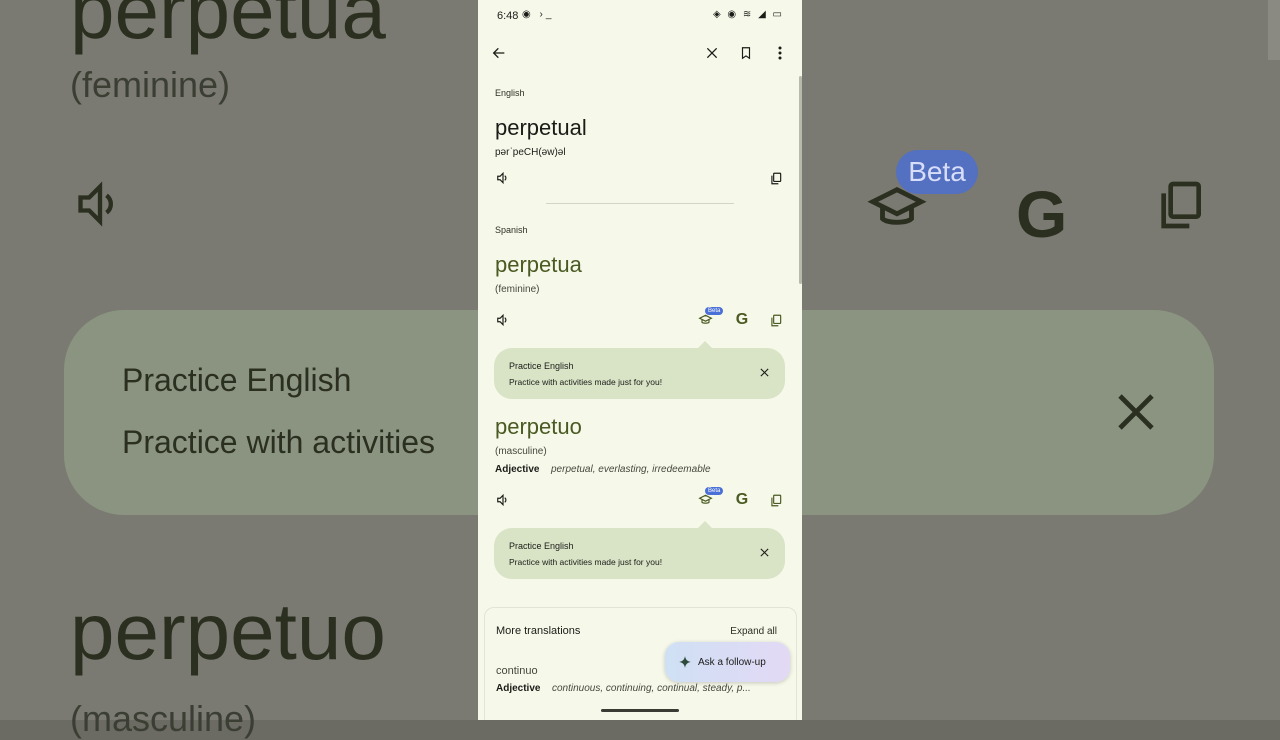 This screenshot has width=1280, height=740. Describe the element at coordinates (150, 85) in the screenshot. I see `background-gender-feminine: (feminine)` at that location.